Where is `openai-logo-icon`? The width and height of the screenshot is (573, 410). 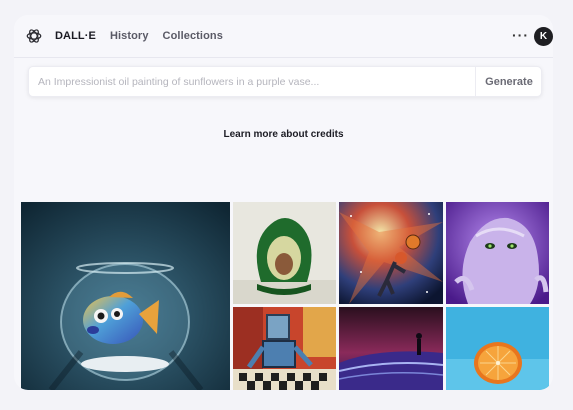 openai-logo-icon is located at coordinates (34, 36).